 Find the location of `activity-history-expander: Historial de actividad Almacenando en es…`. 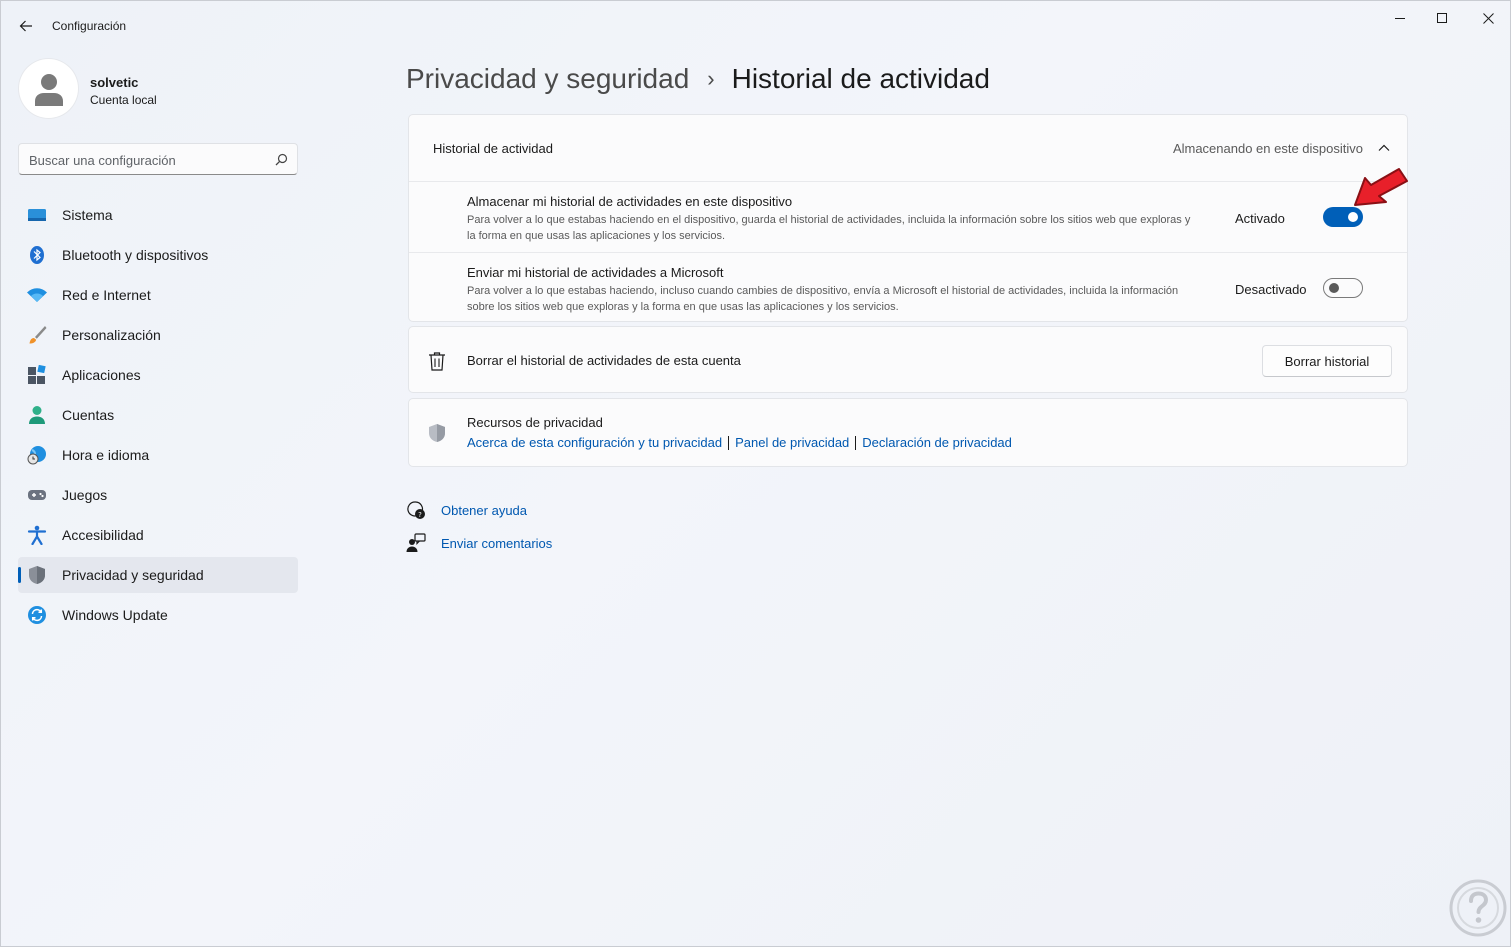

activity-history-expander: Historial de actividad Almacenando en es… is located at coordinates (908, 148).